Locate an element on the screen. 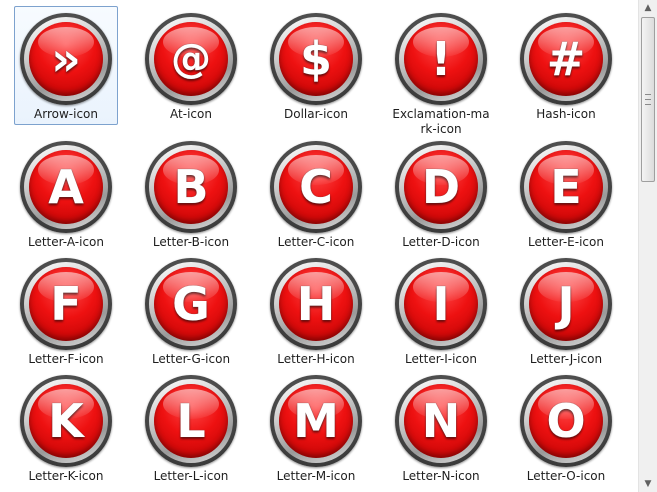 This screenshot has height=492, width=657. file-item-letter-d-icon: D Letter-D-icon is located at coordinates (441, 195).